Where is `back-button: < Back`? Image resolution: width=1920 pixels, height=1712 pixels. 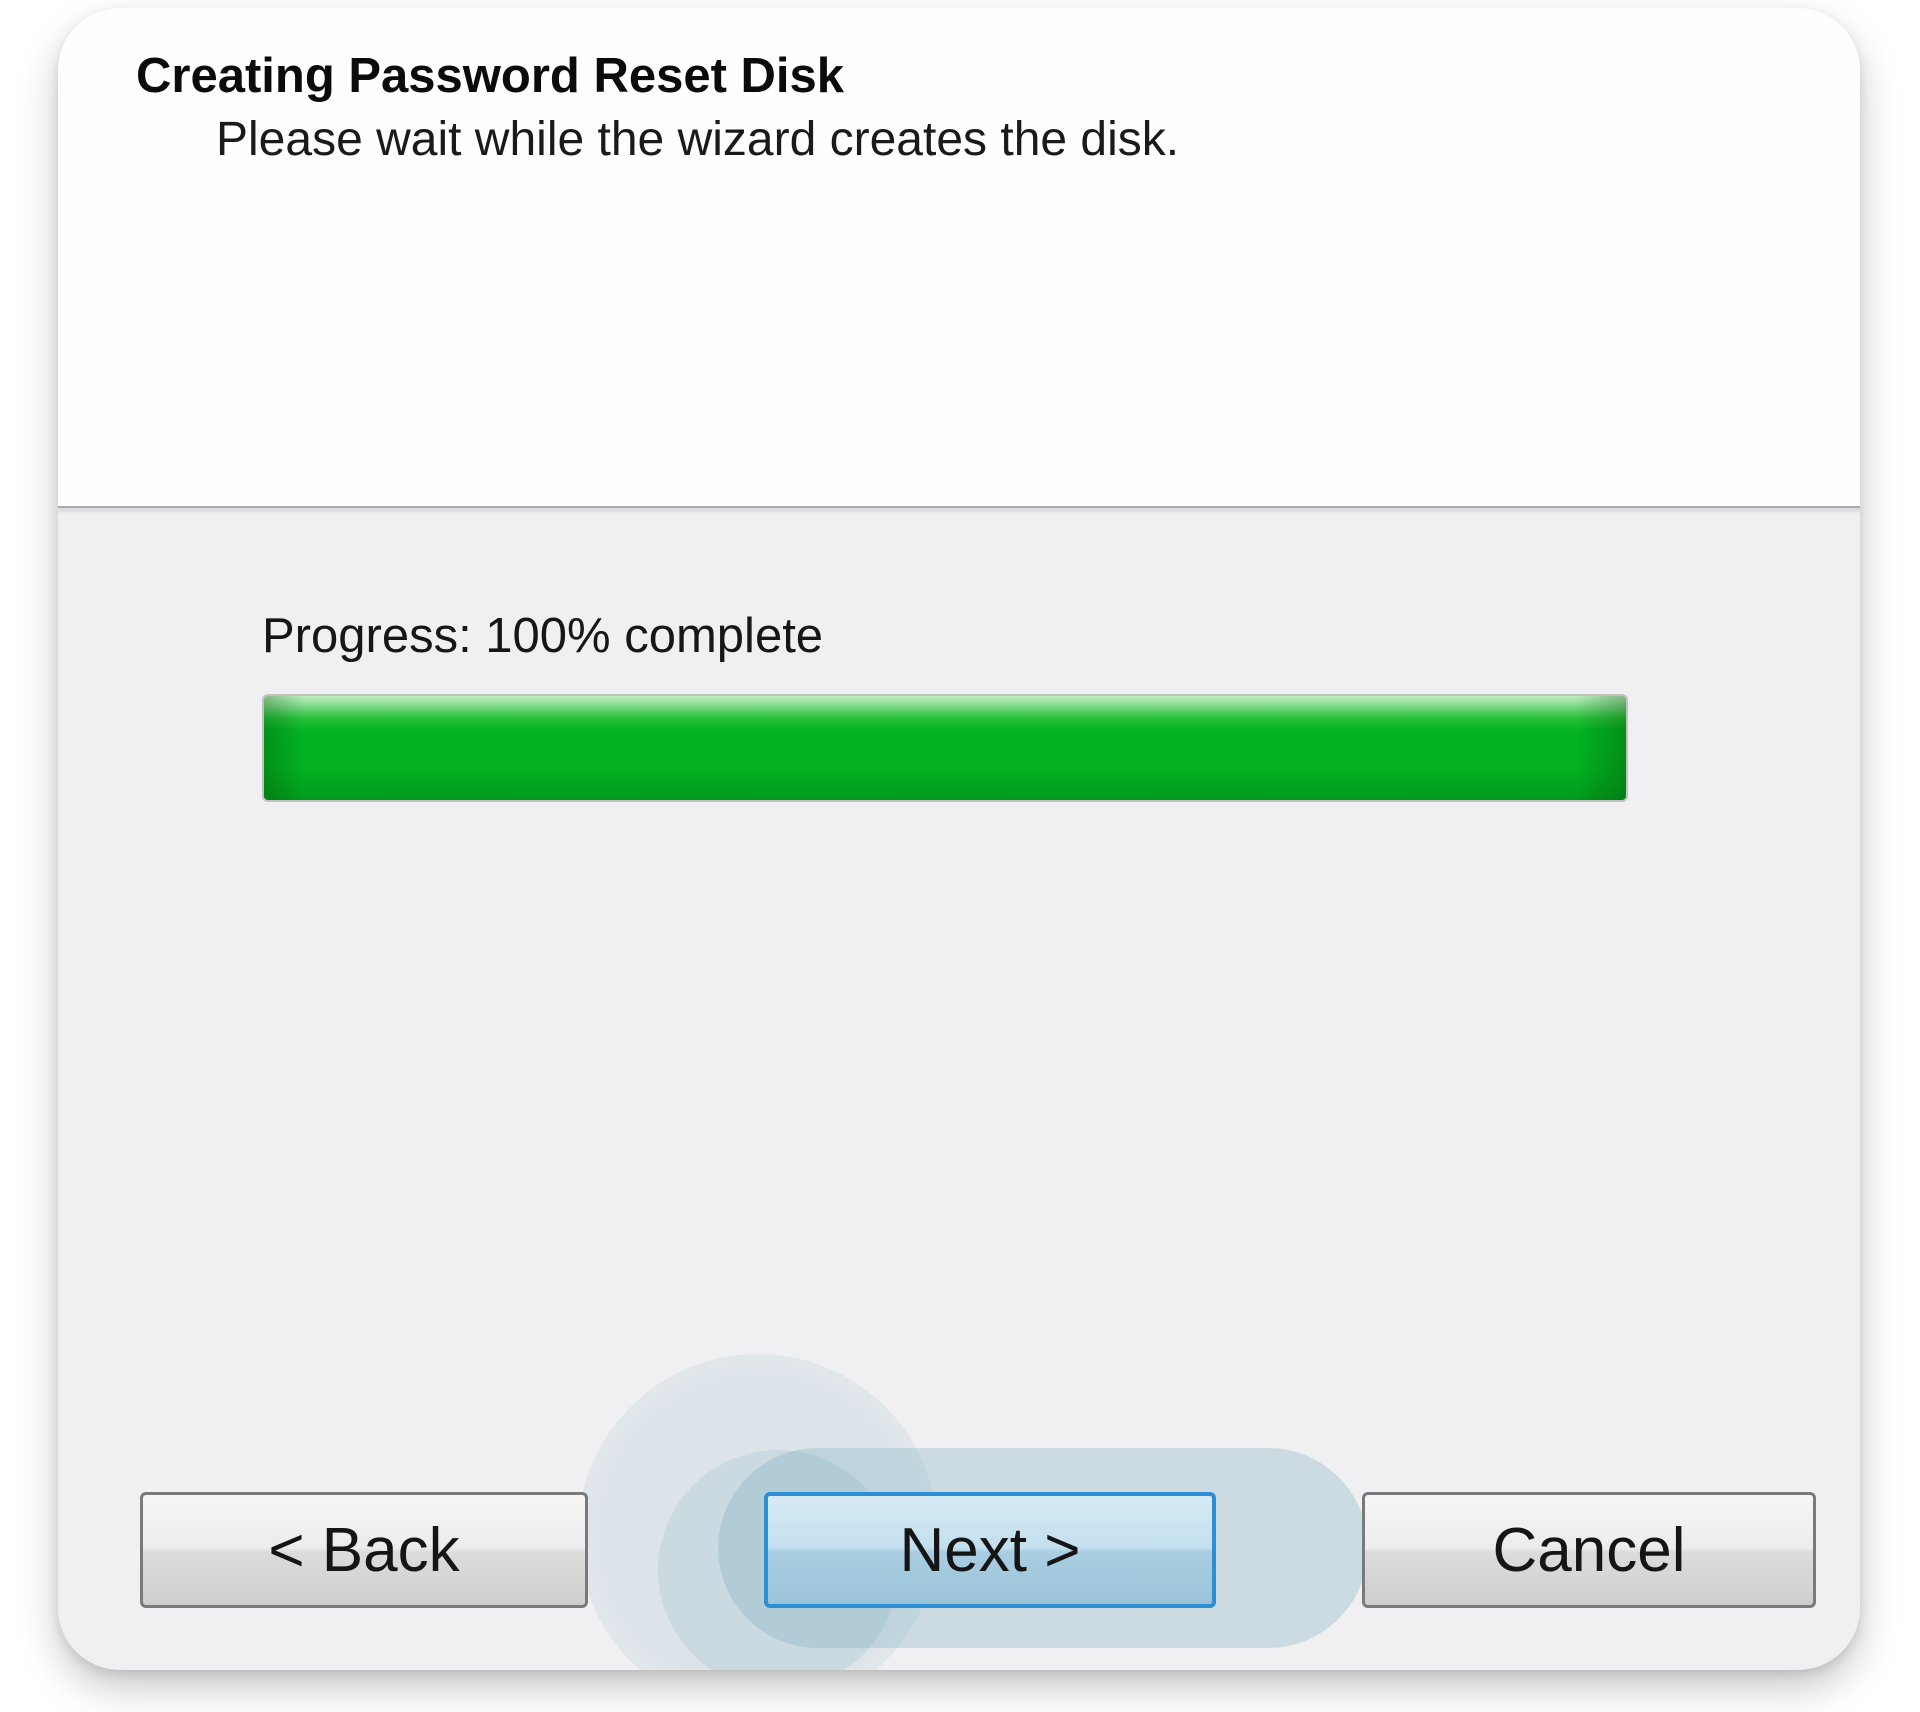
back-button: < Back is located at coordinates (364, 1550).